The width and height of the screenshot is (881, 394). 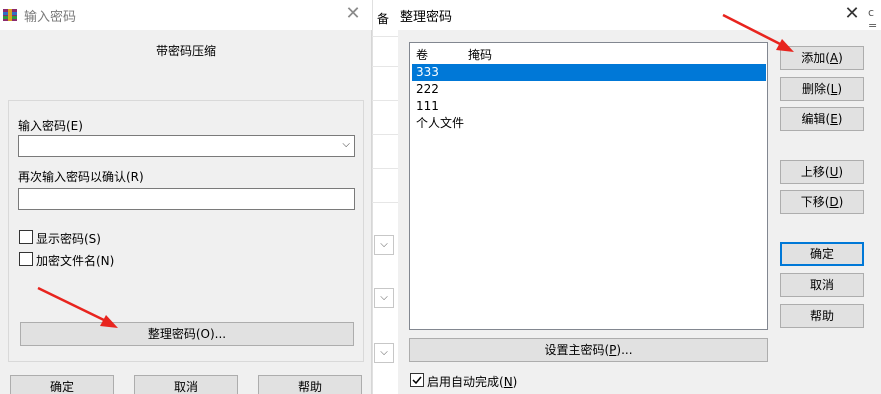 What do you see at coordinates (758, 32) in the screenshot?
I see `annotation-arrow-add` at bounding box center [758, 32].